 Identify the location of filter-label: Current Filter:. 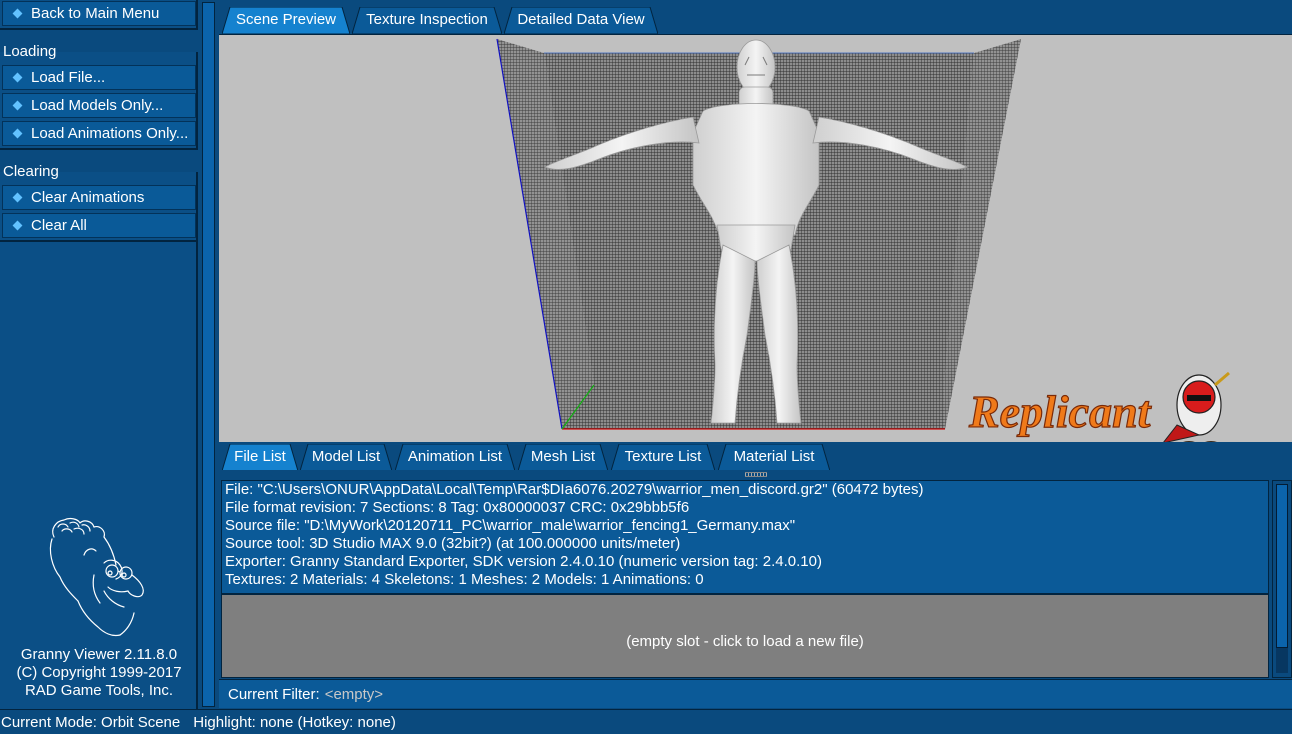
(274, 694).